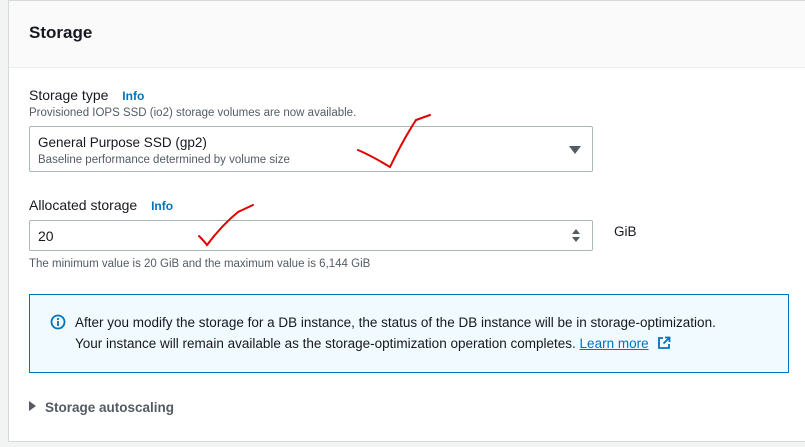 This screenshot has width=805, height=447. What do you see at coordinates (162, 206) in the screenshot?
I see `allocated-storage-info-link: Info` at bounding box center [162, 206].